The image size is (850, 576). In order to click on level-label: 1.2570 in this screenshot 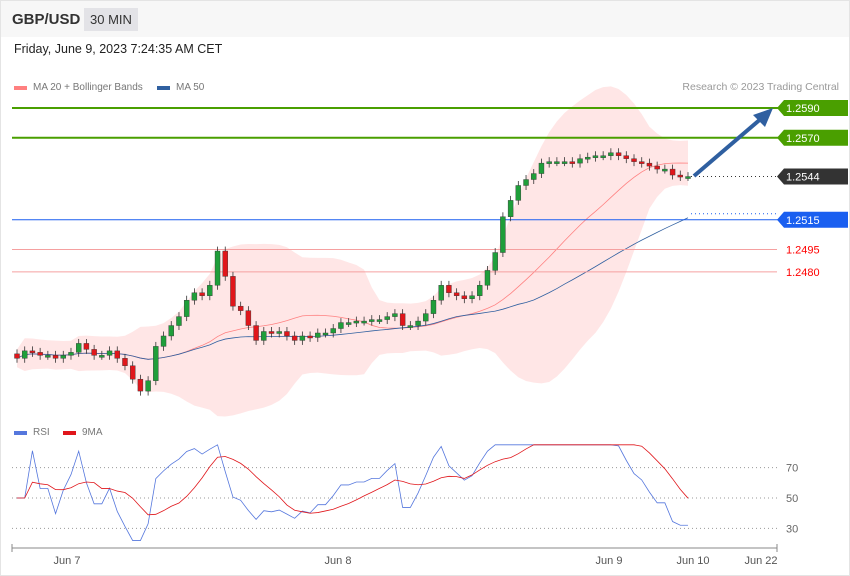, I will do `click(803, 139)`.